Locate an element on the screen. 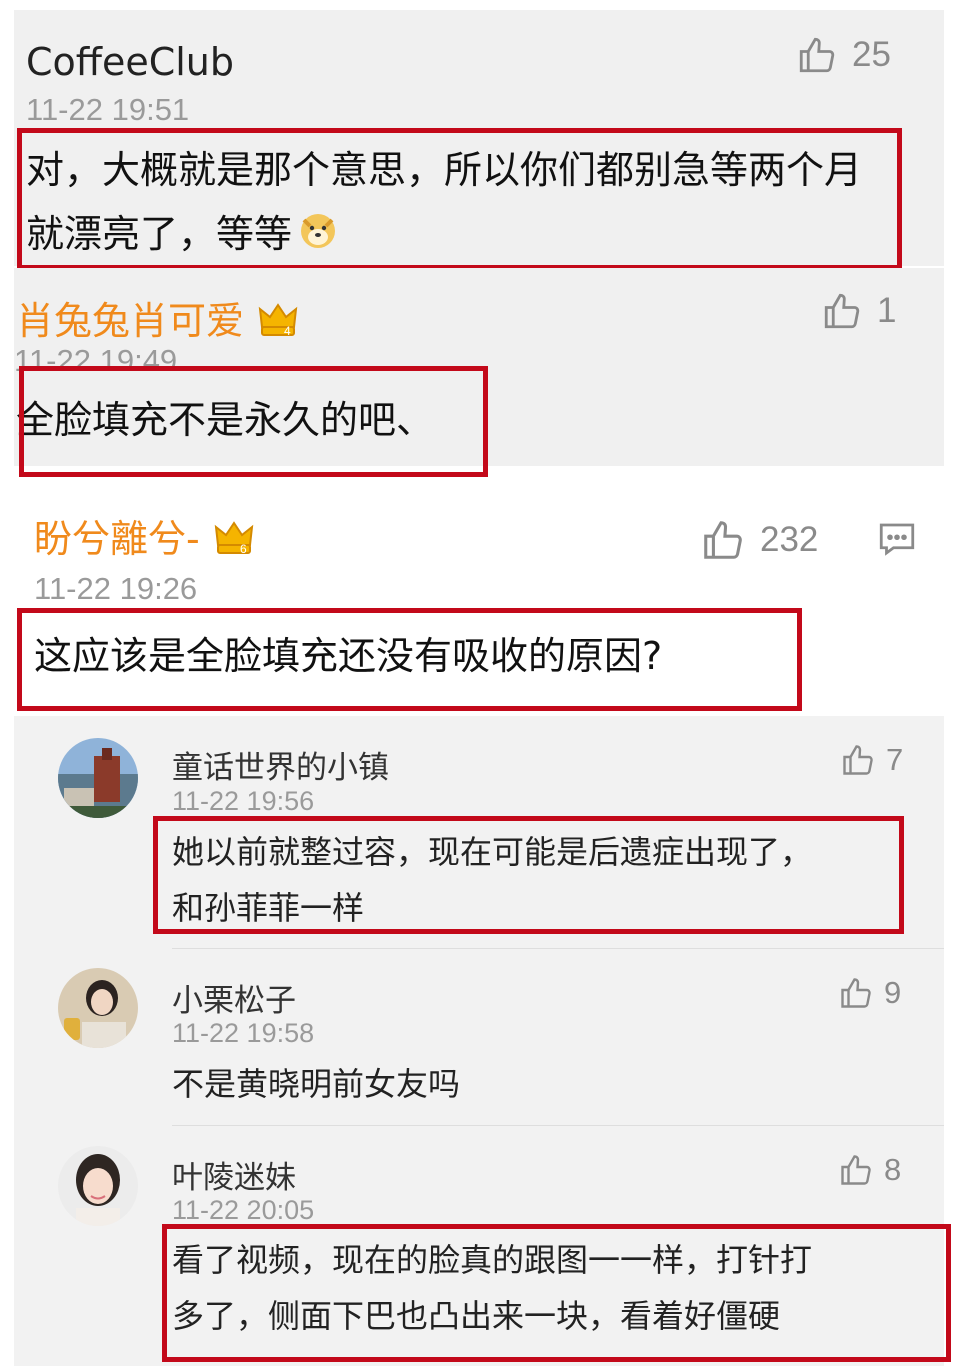 Image resolution: width=958 pixels, height=1369 pixels. like-count: 7 is located at coordinates (895, 759).